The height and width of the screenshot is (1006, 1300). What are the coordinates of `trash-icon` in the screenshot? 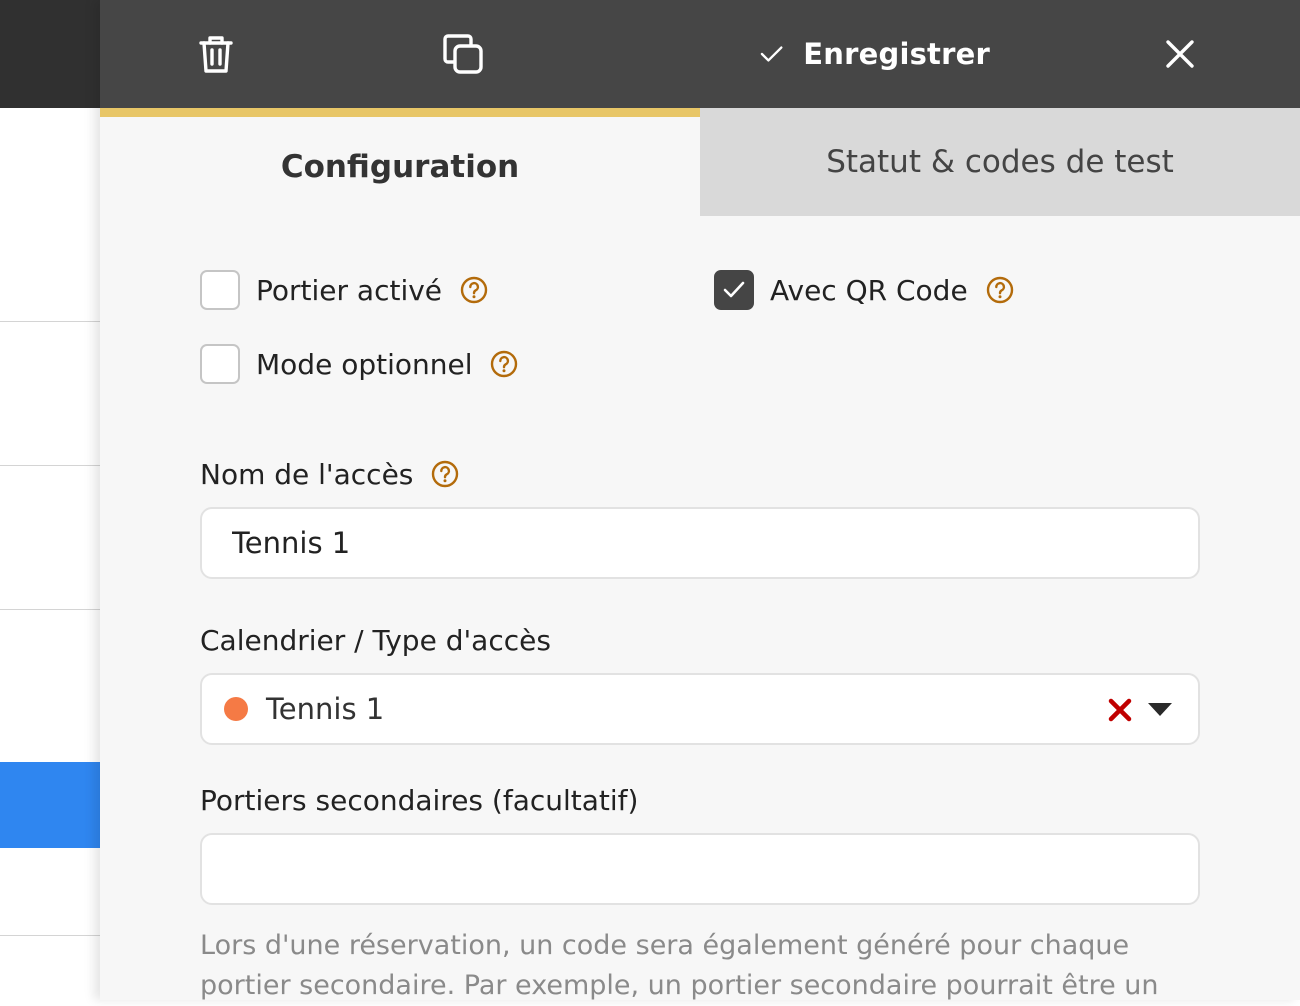 It's located at (216, 54).